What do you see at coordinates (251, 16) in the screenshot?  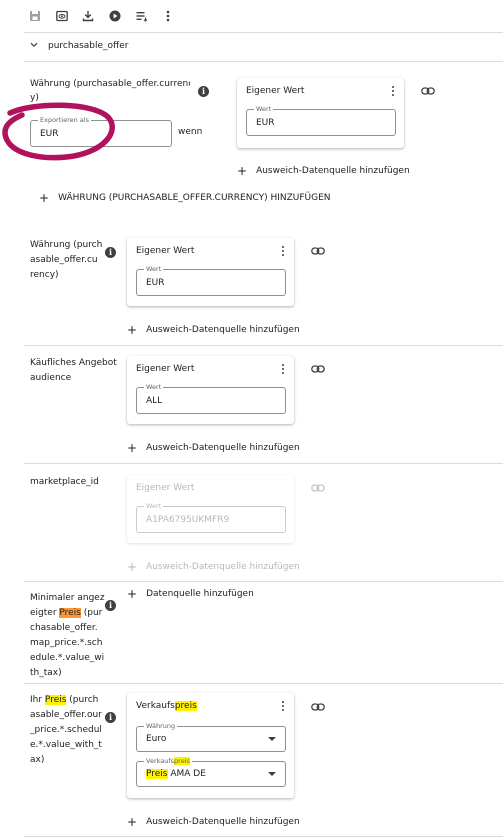 I see `toolbar` at bounding box center [251, 16].